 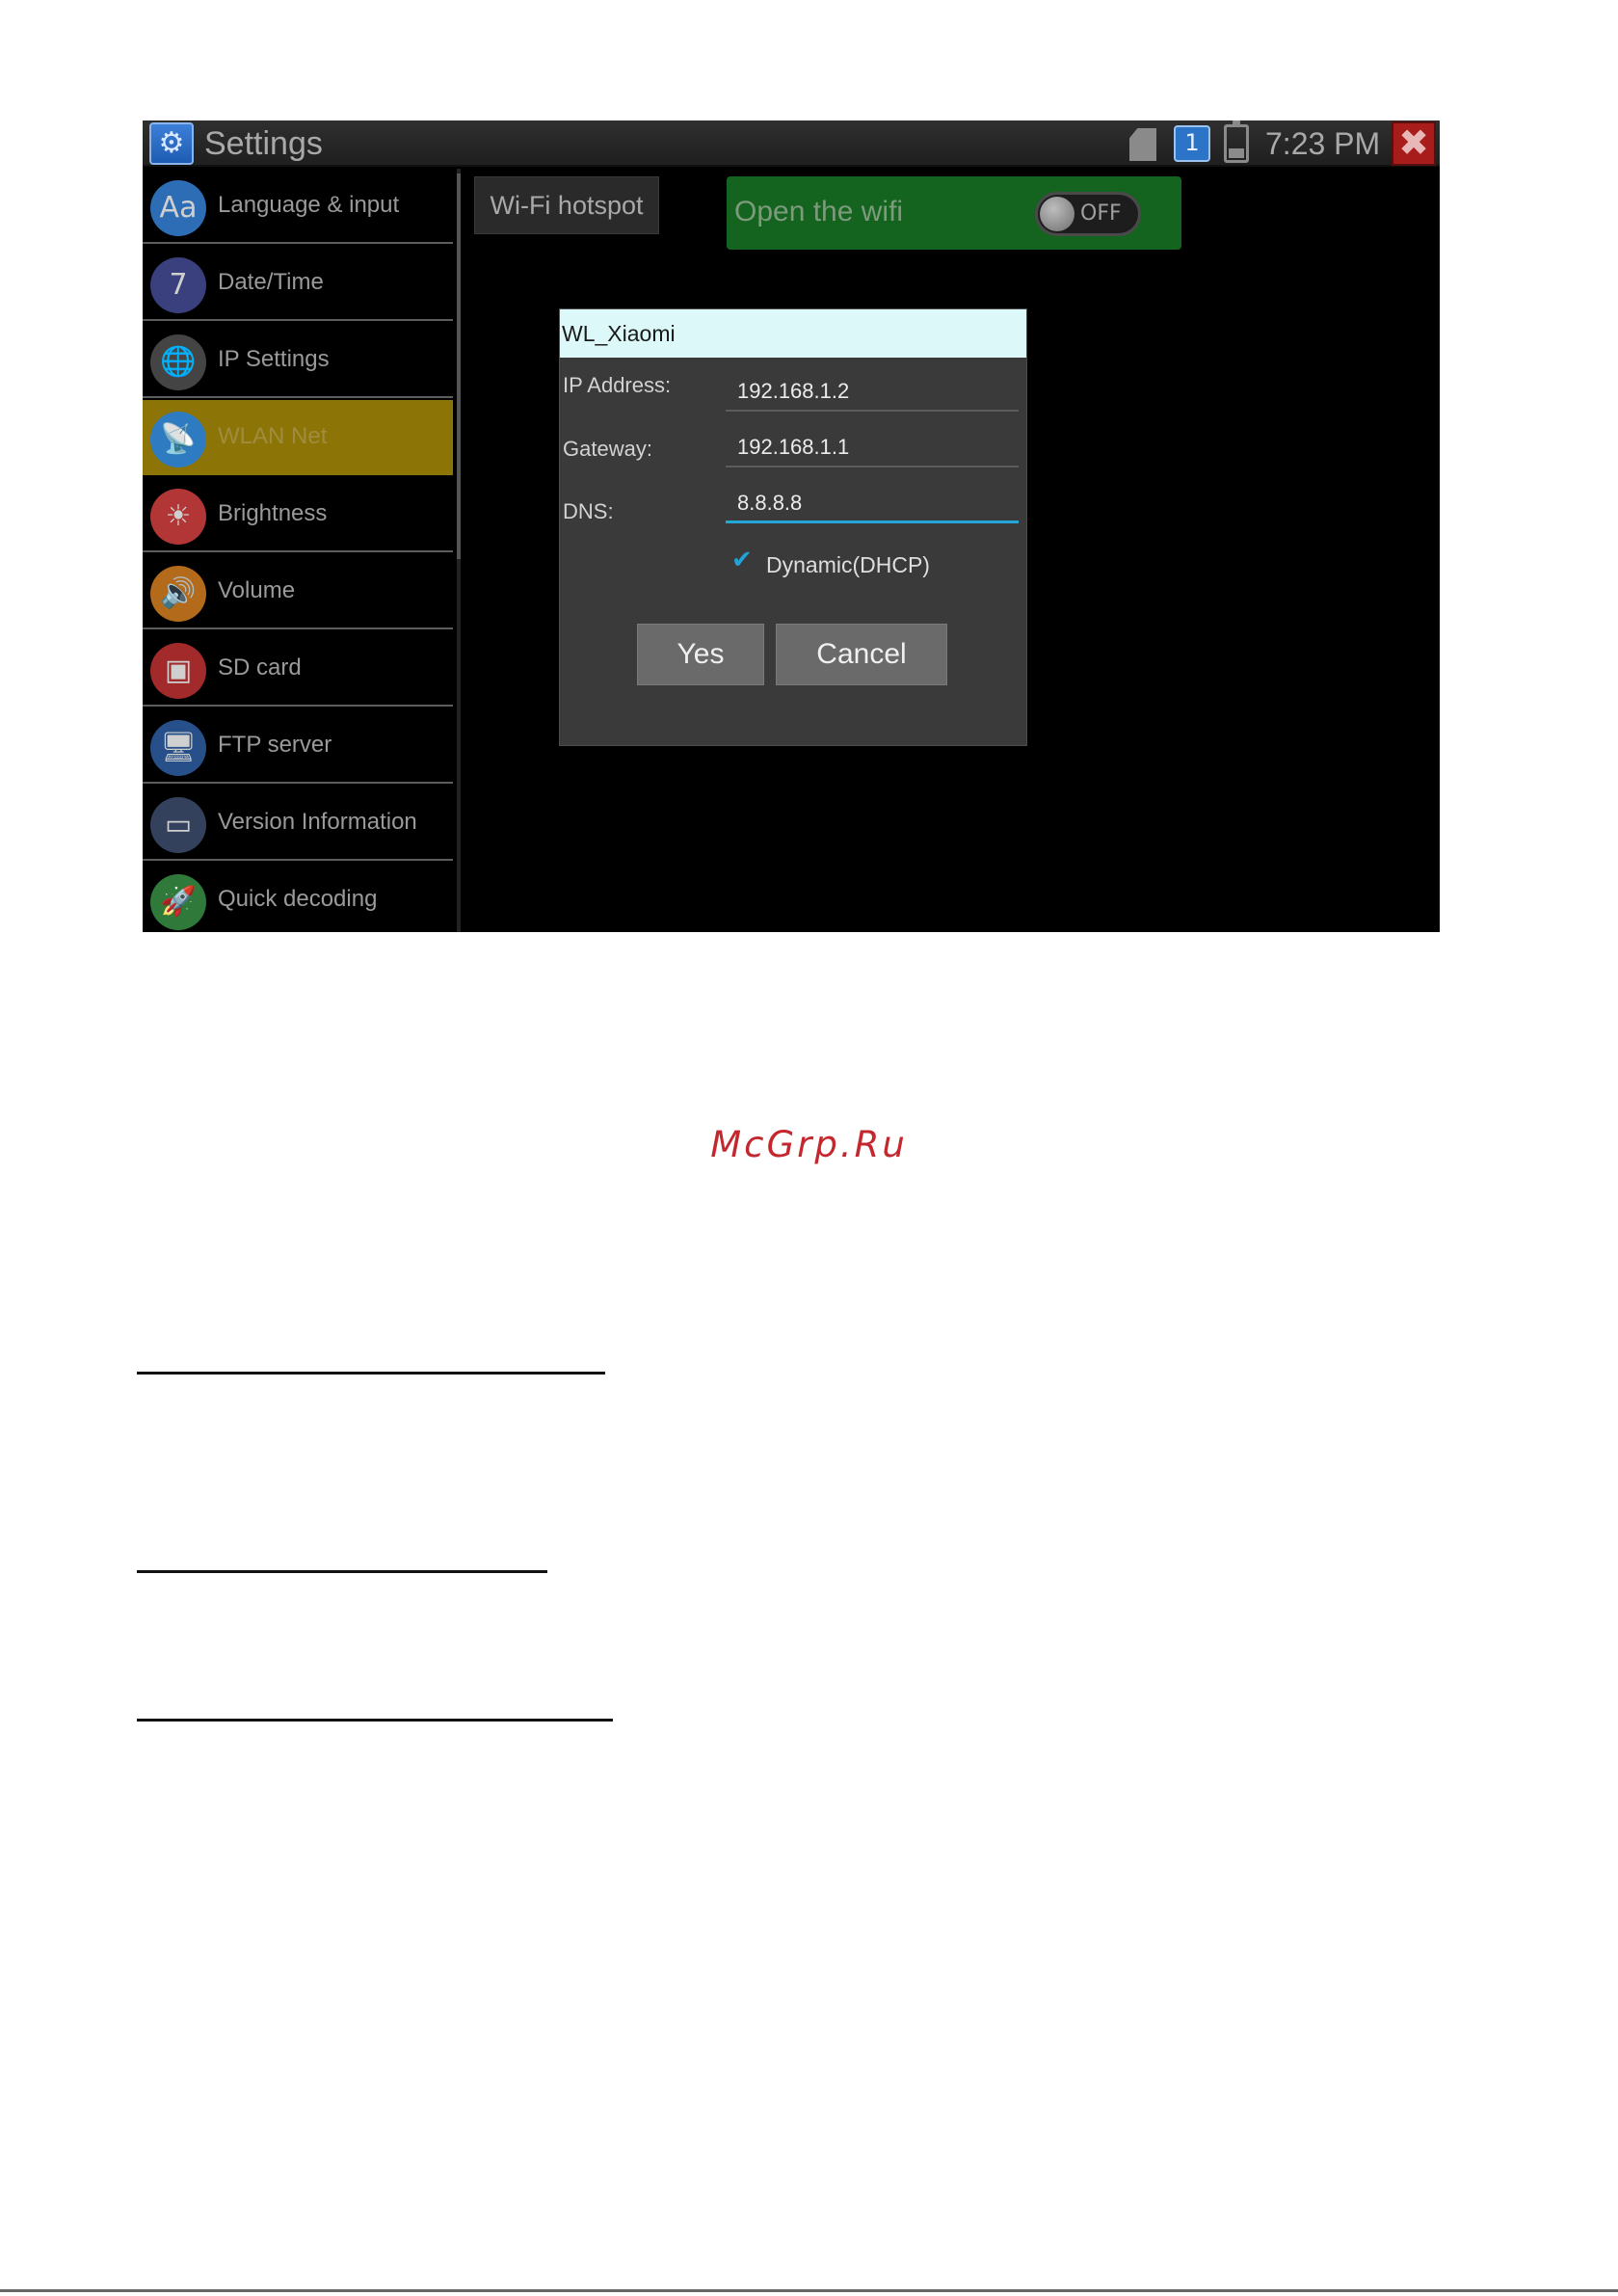 What do you see at coordinates (178, 439) in the screenshot?
I see `wifi-antenna-icon: 📡` at bounding box center [178, 439].